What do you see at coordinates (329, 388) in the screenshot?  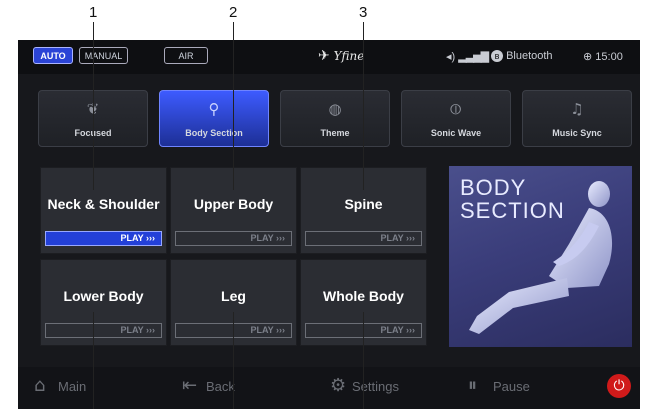 I see `bottom-nav-bar: ⌂ Main ⇤ Back ⚙ Settings ⏸ Pause ⏻` at bounding box center [329, 388].